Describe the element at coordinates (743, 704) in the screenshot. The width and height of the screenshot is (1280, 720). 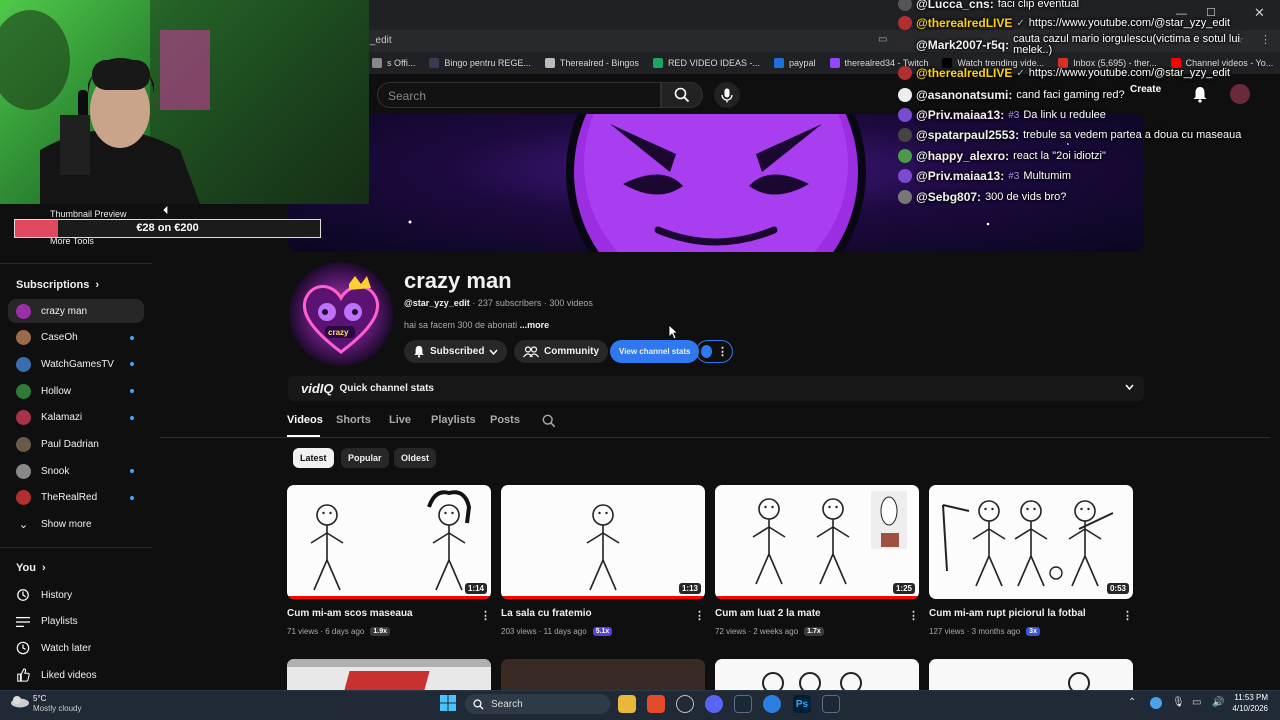
I see `steam-icon` at that location.